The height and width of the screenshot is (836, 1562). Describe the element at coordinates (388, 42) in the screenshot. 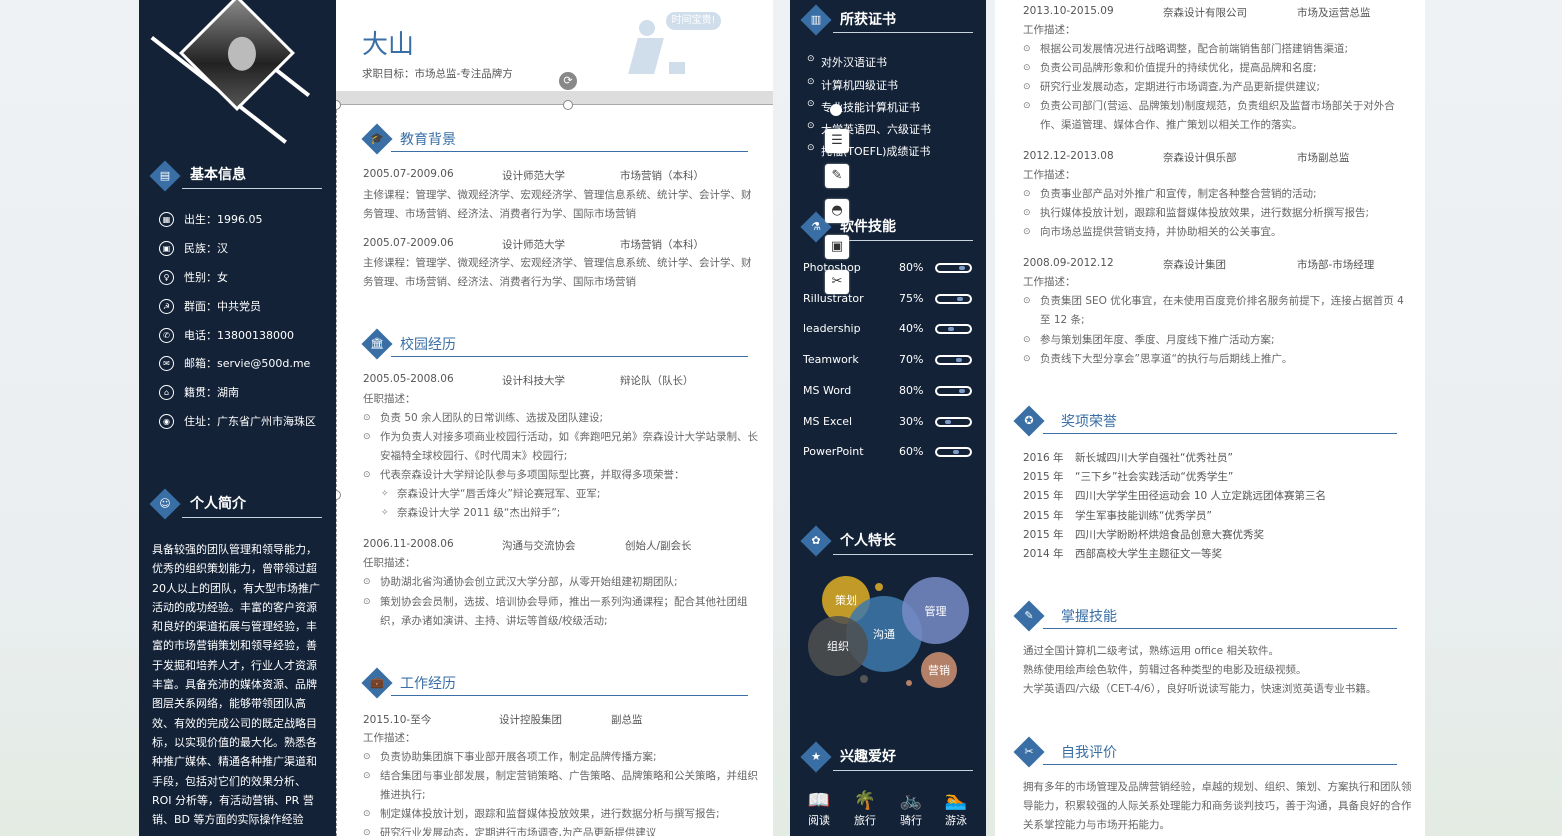

I see `name-title: 大山` at that location.